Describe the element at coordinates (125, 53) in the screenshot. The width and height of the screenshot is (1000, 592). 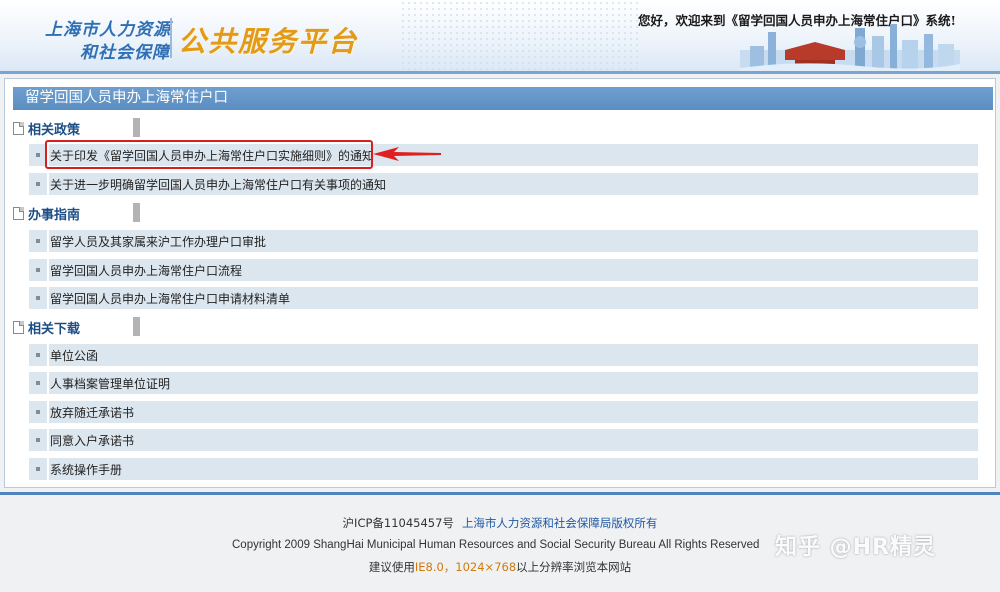
I see `logo-line-2: 和社会保障` at that location.